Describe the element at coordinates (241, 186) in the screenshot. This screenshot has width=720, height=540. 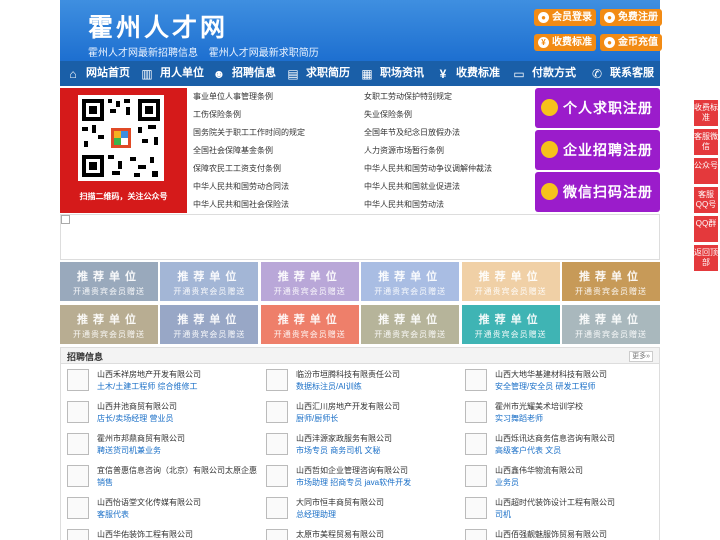
I see `policy-link: 中华人民共和国劳动合同法` at that location.